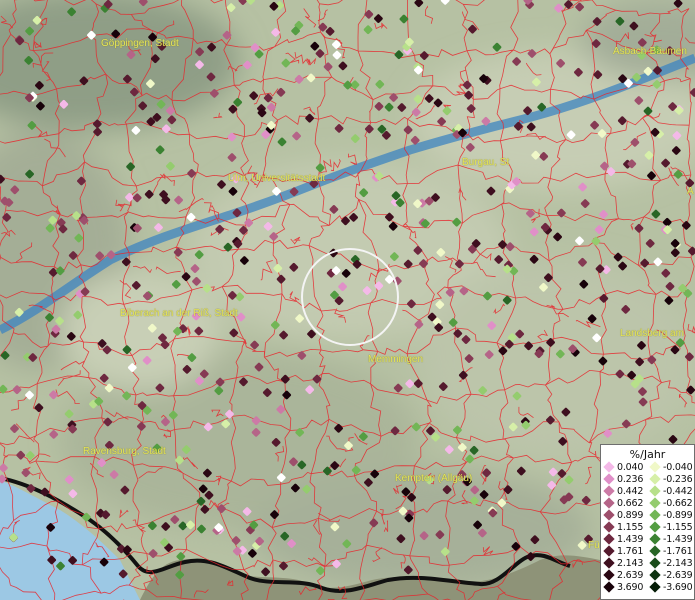 The image size is (695, 600). What do you see at coordinates (678, 503) in the screenshot?
I see `legend-value: -0.662` at bounding box center [678, 503].